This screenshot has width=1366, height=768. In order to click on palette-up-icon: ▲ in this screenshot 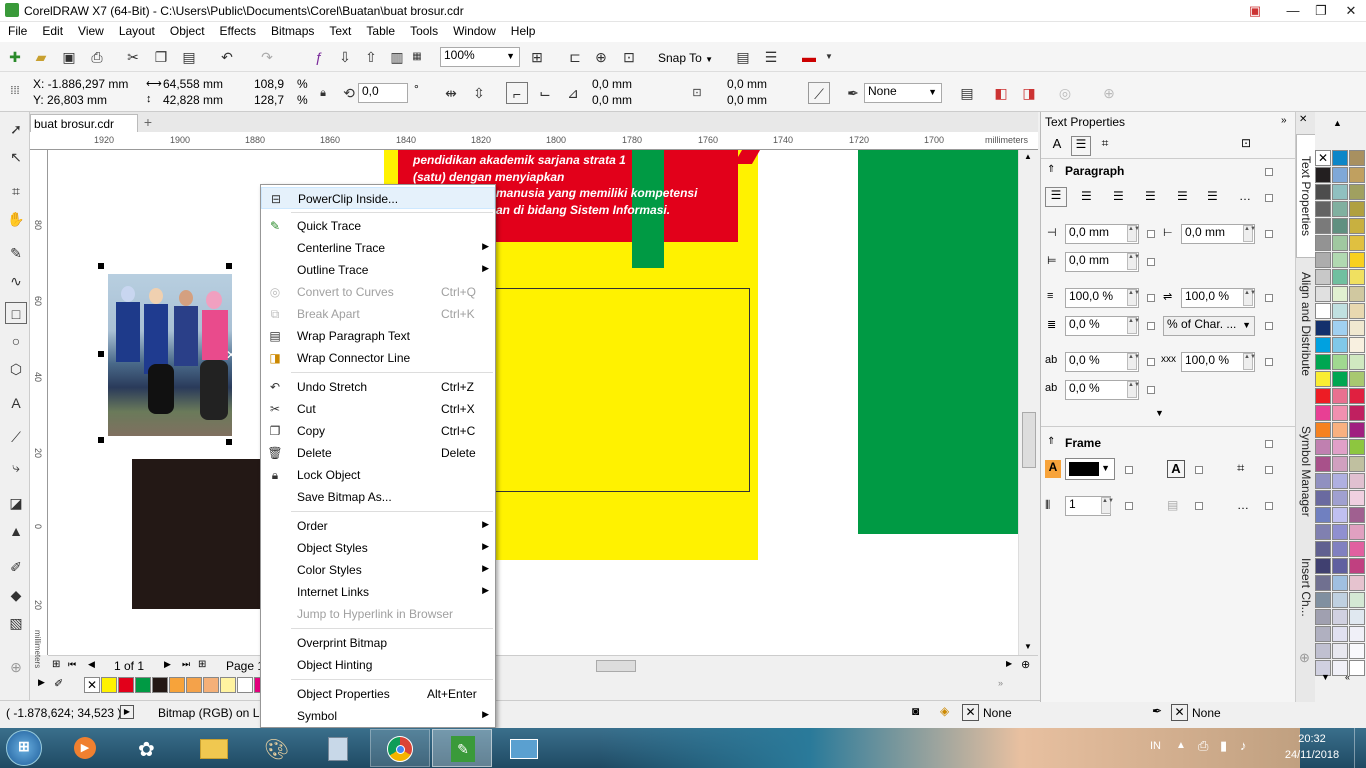, I will do `click(1337, 123)`.